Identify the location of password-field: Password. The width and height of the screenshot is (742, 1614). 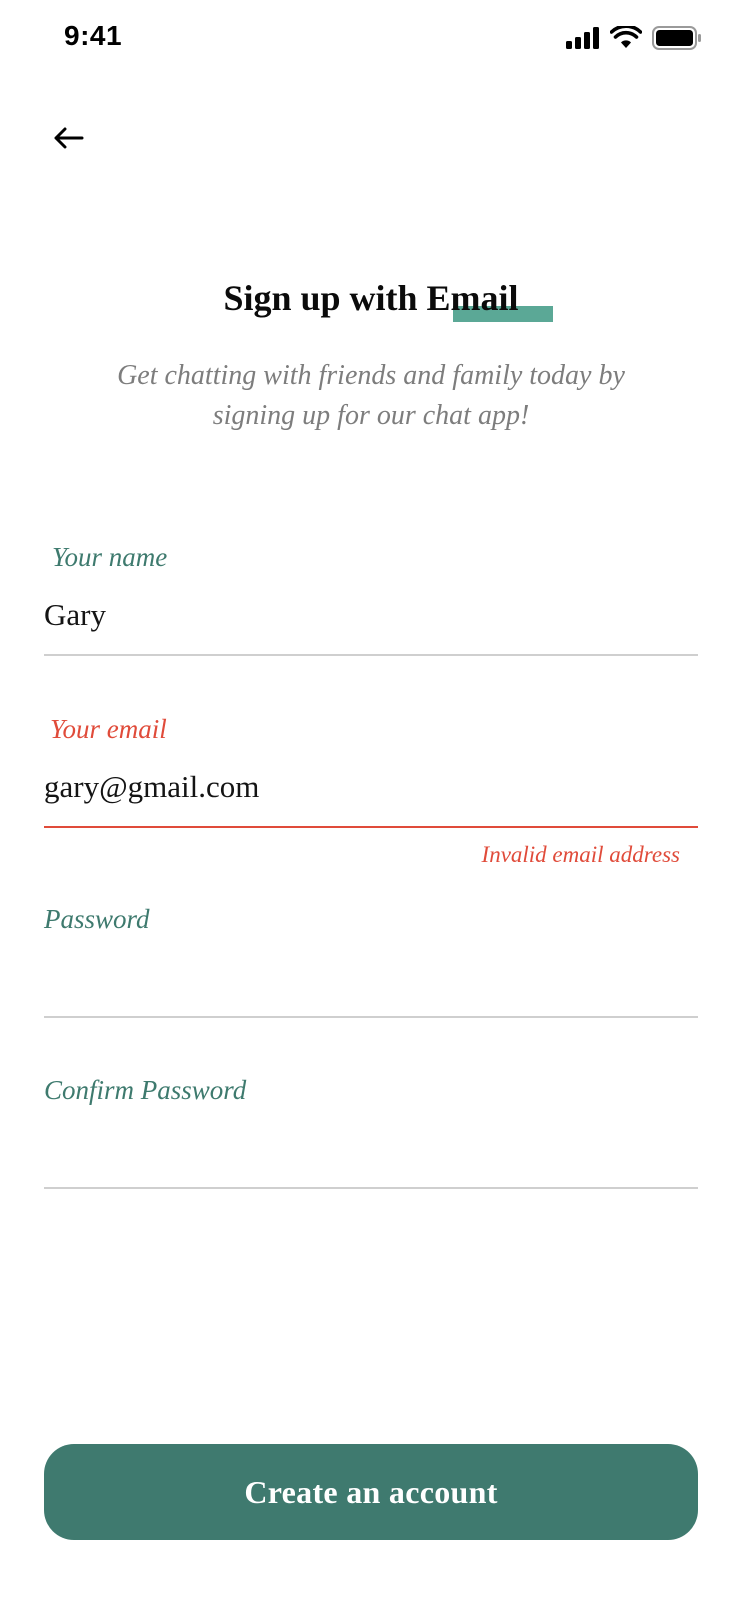
(371, 960).